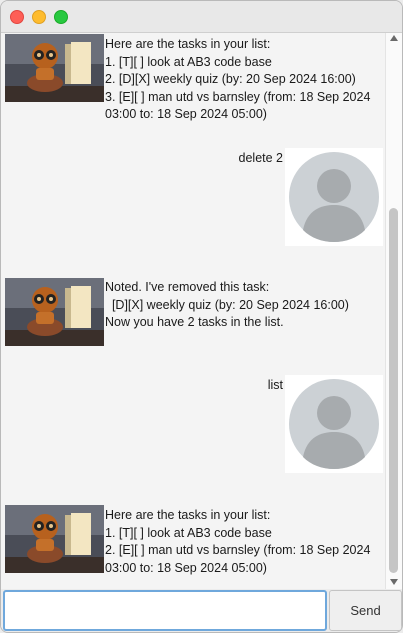  What do you see at coordinates (165, 610) in the screenshot?
I see `message-input` at bounding box center [165, 610].